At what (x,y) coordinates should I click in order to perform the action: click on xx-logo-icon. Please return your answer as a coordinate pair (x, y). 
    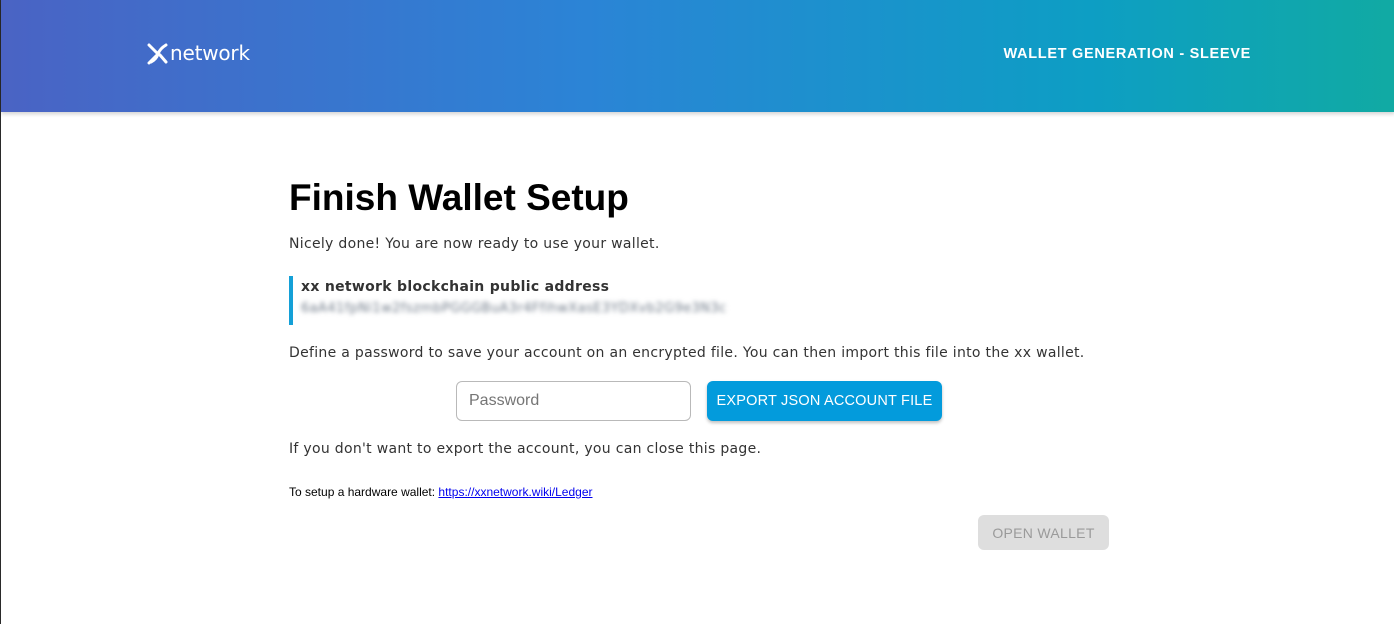
    Looking at the image, I should click on (157, 54).